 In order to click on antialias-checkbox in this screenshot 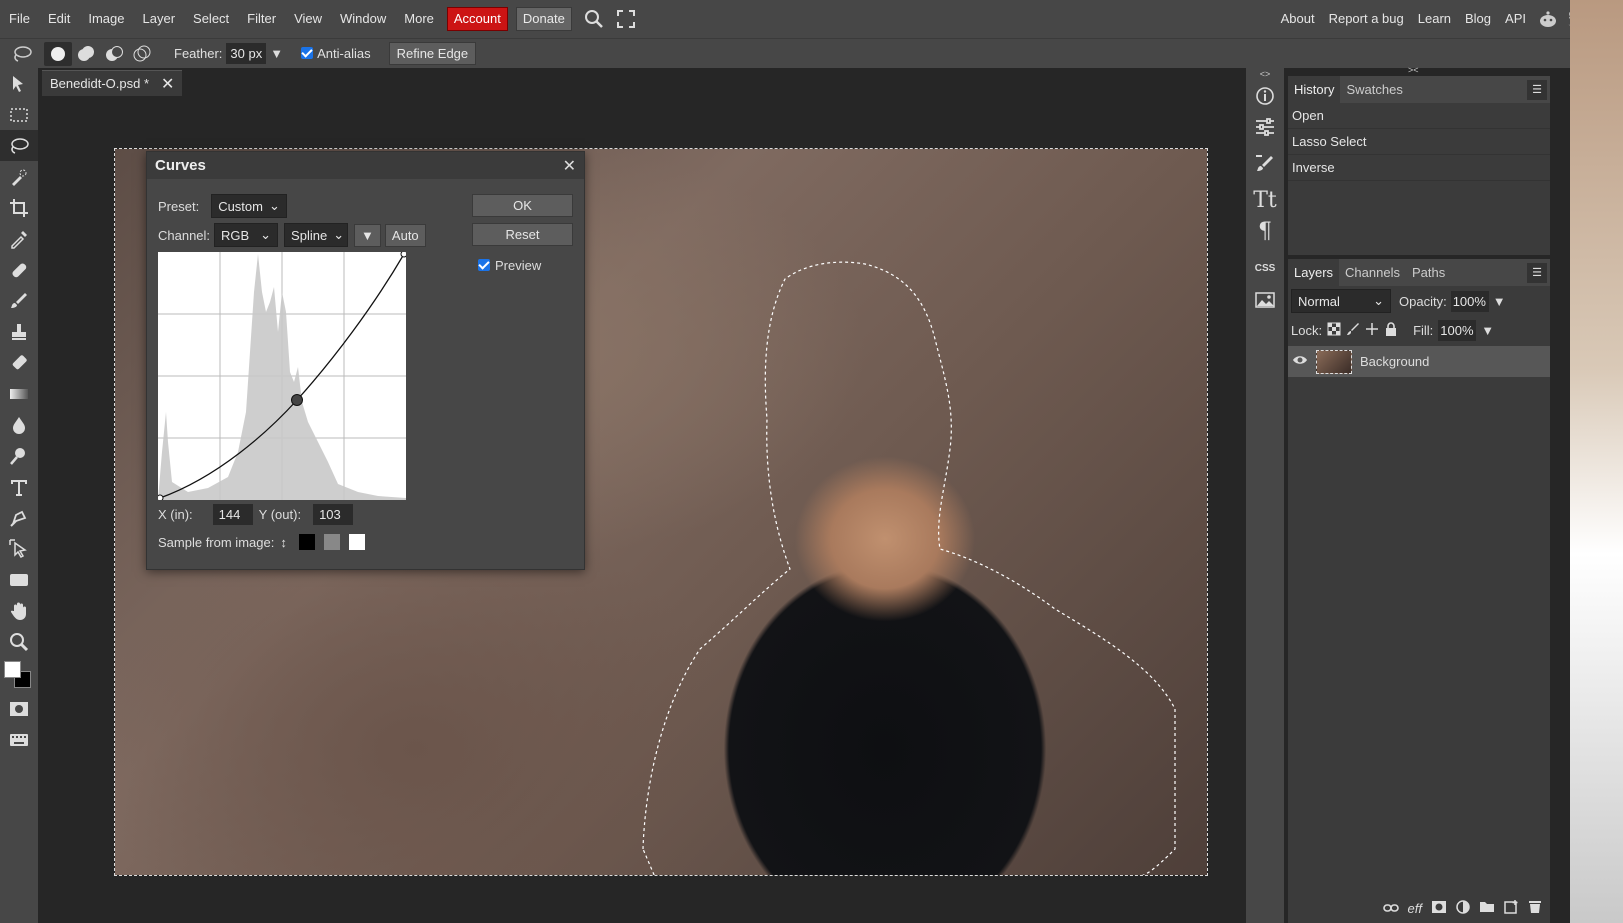, I will do `click(307, 53)`.